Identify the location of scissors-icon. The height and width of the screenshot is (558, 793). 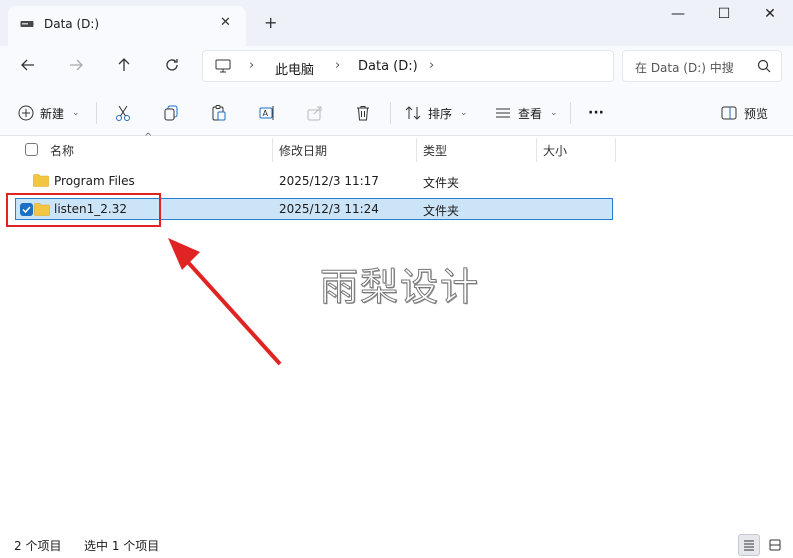
(123, 113).